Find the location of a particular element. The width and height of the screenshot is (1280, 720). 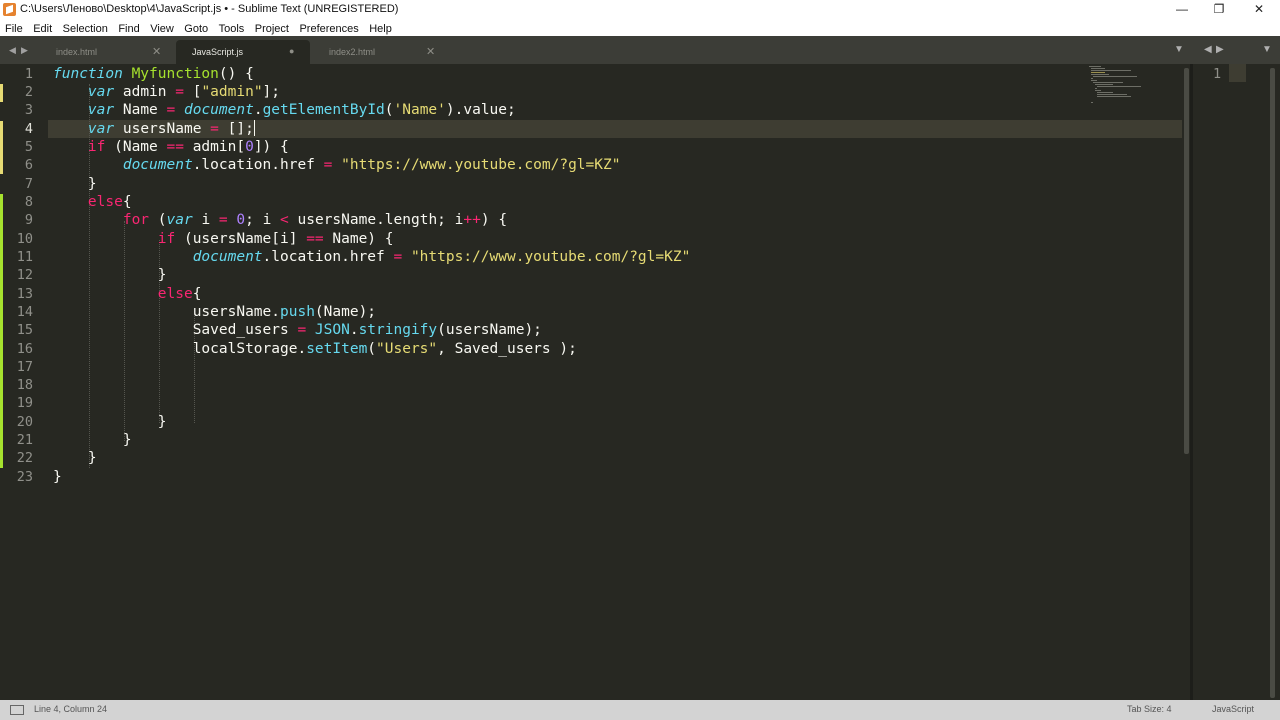

line-number: 1 is located at coordinates (28, 74).